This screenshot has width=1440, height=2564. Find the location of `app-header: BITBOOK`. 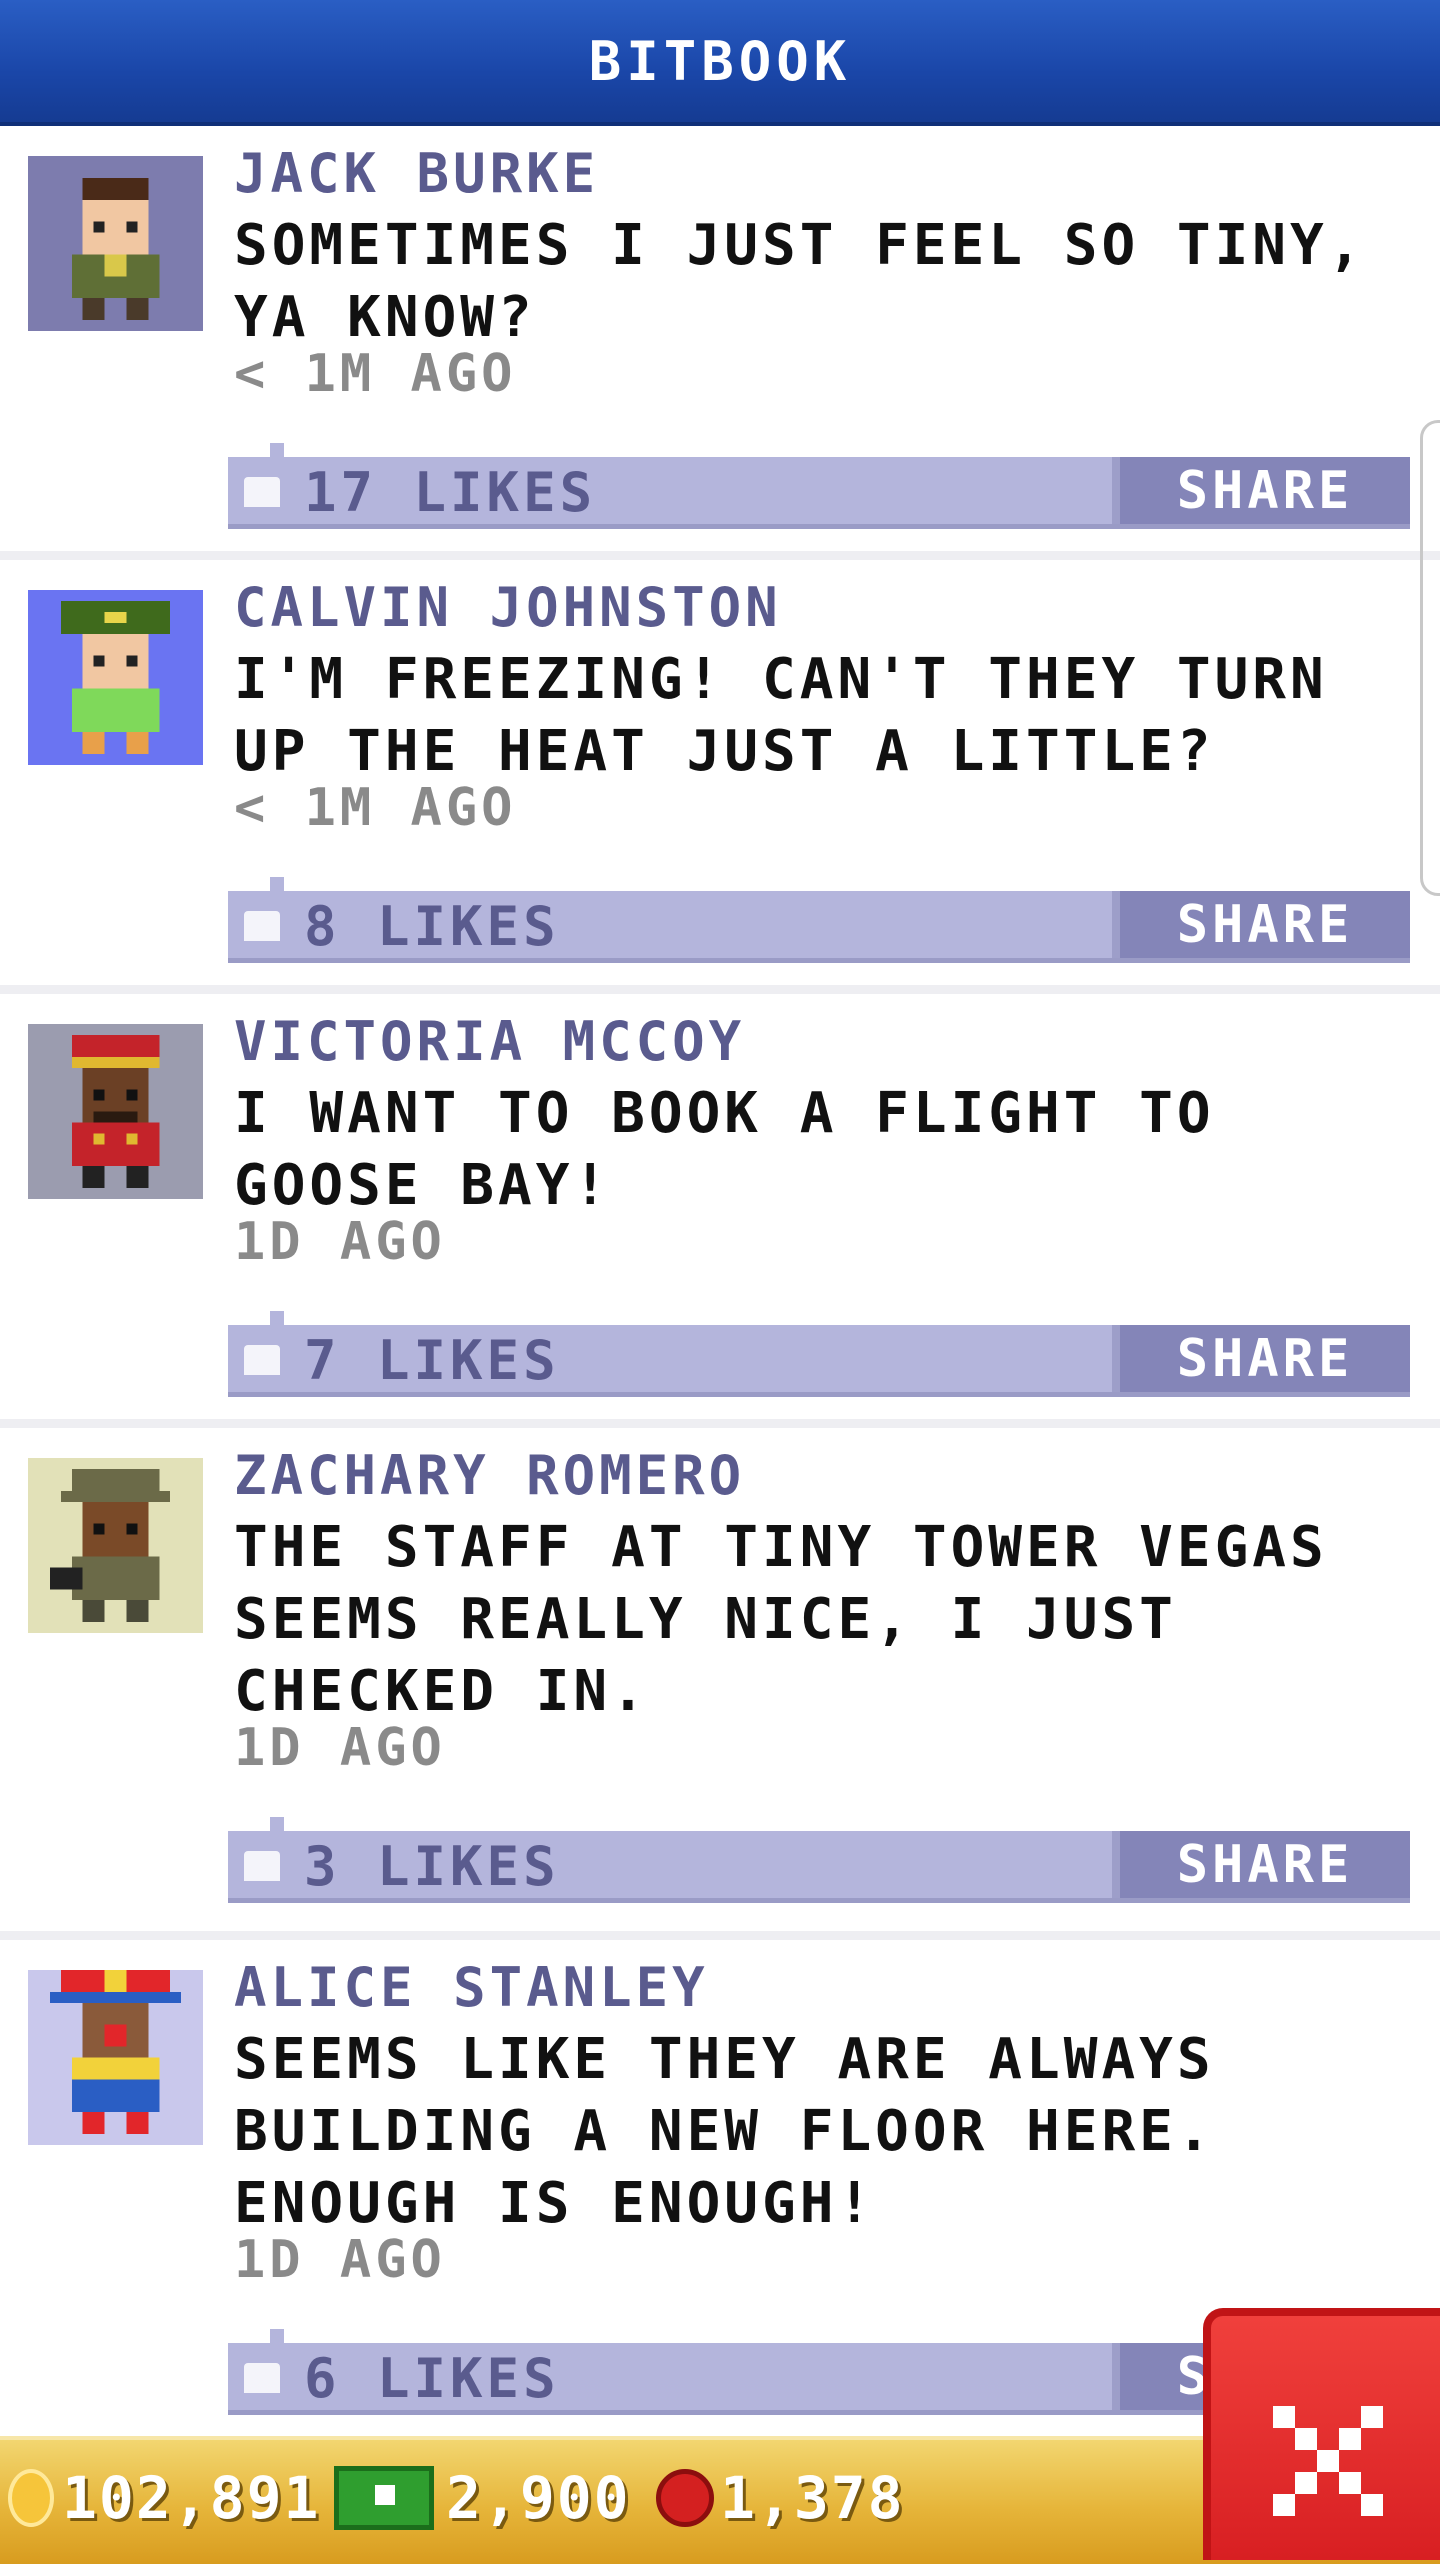

app-header: BITBOOK is located at coordinates (720, 63).